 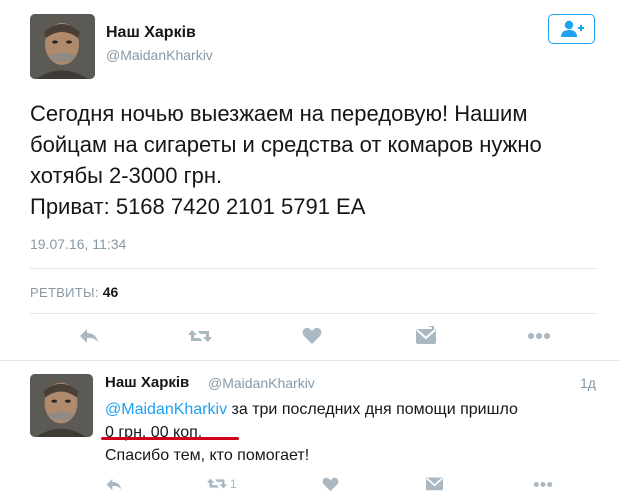 I want to click on reply-reply-button, so click(x=114, y=484).